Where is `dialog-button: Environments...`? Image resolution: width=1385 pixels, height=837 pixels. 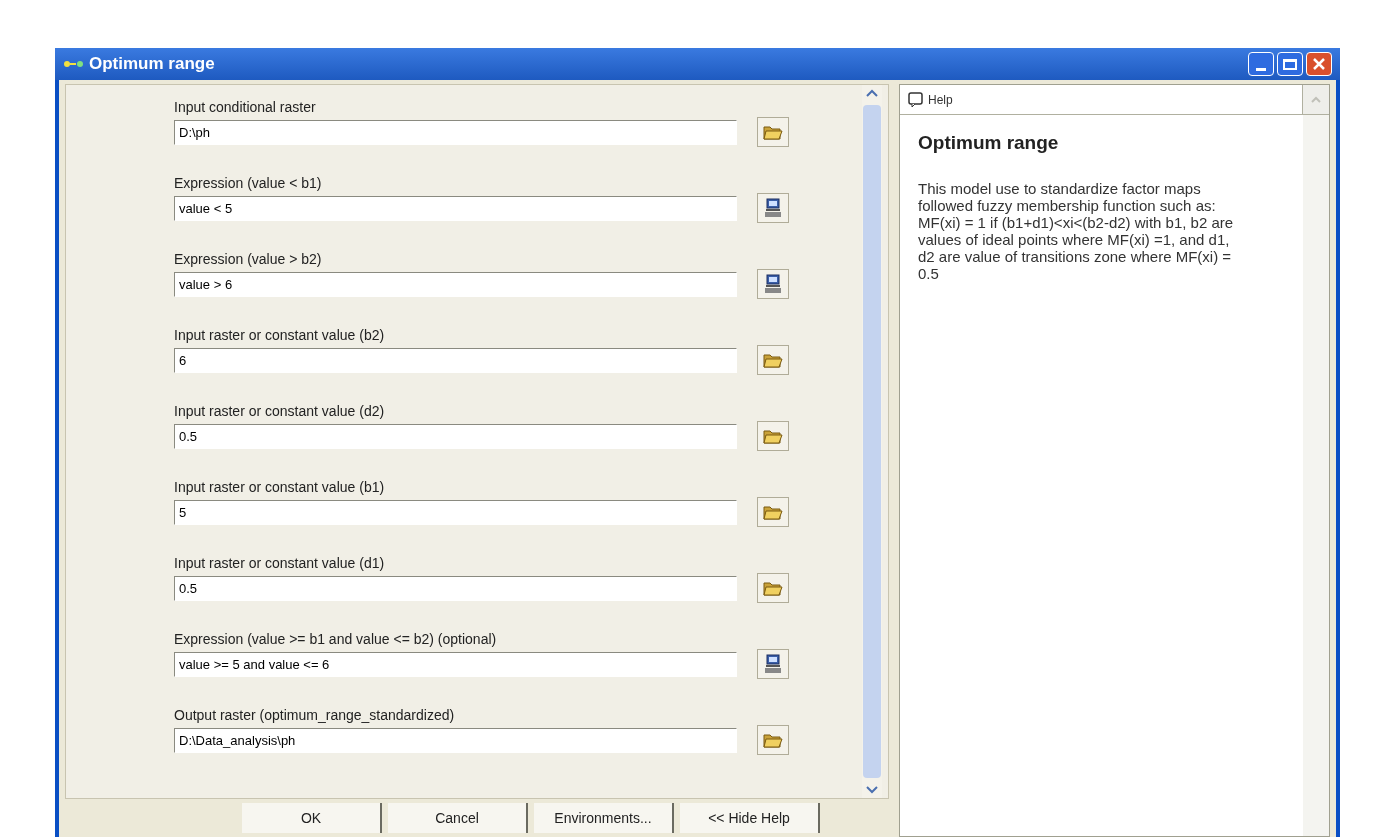 dialog-button: Environments... is located at coordinates (604, 818).